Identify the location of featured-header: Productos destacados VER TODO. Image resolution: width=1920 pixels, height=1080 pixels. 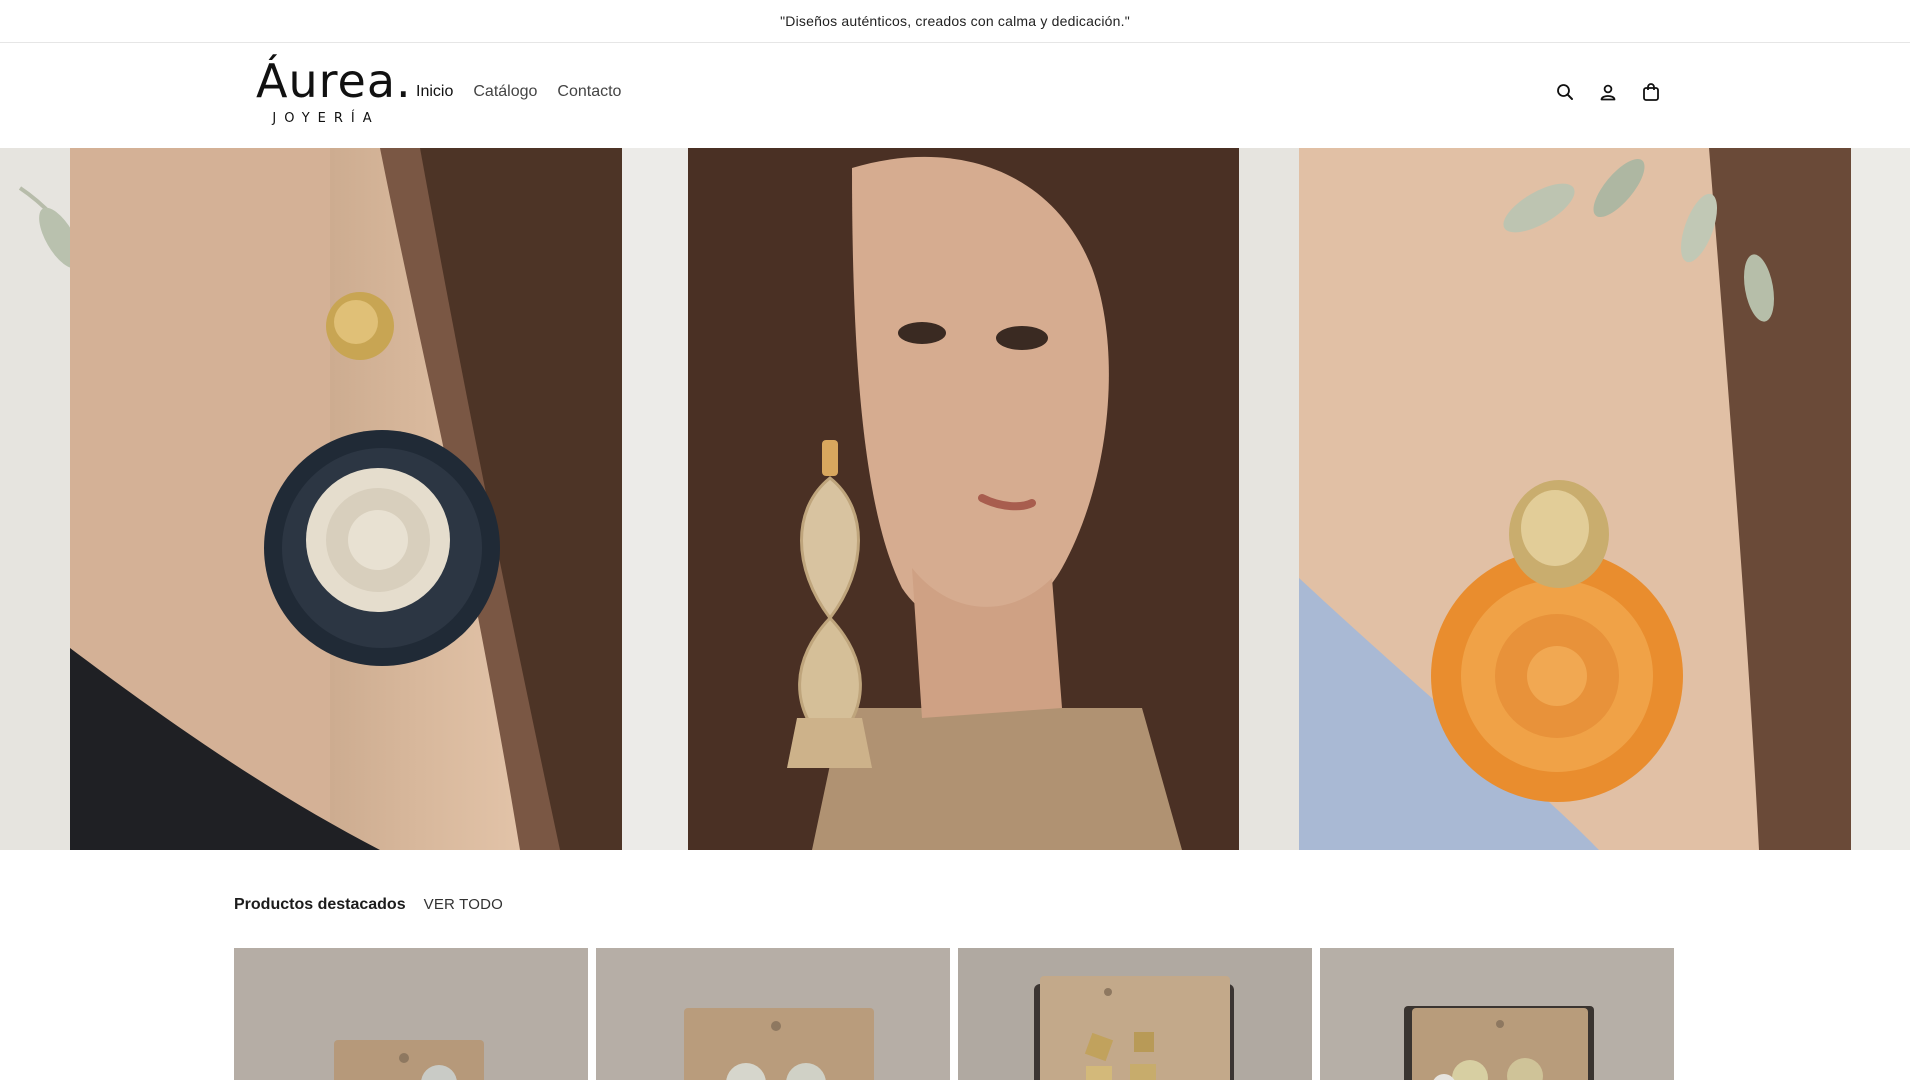
(368, 905).